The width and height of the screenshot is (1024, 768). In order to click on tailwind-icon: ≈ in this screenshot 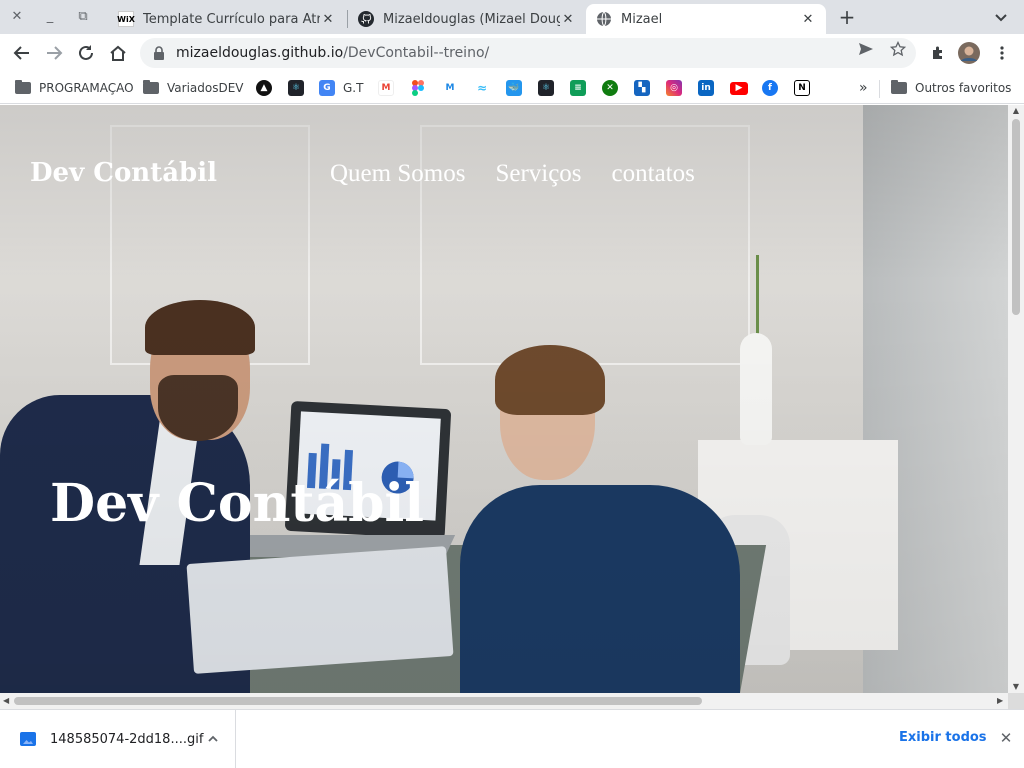, I will do `click(482, 88)`.